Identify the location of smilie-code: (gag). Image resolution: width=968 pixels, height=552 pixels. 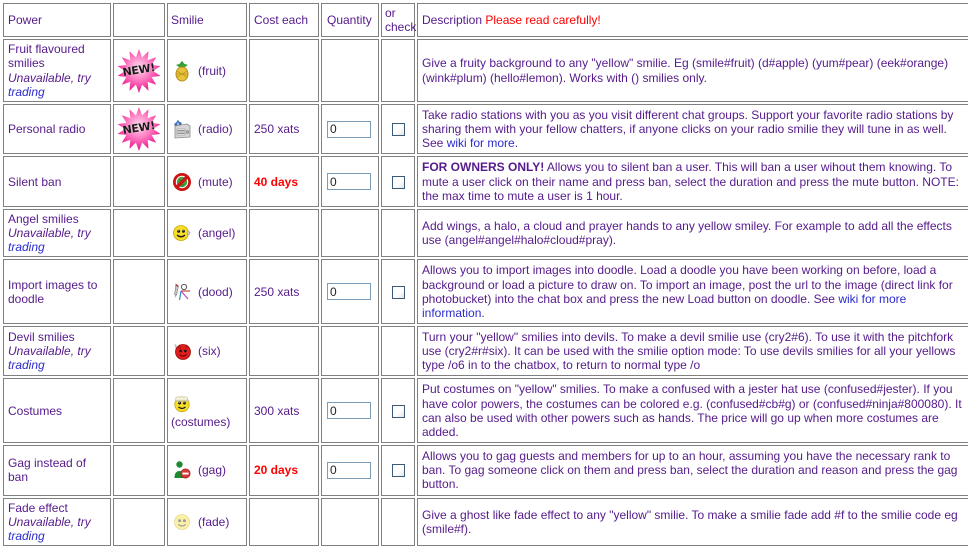
(212, 470).